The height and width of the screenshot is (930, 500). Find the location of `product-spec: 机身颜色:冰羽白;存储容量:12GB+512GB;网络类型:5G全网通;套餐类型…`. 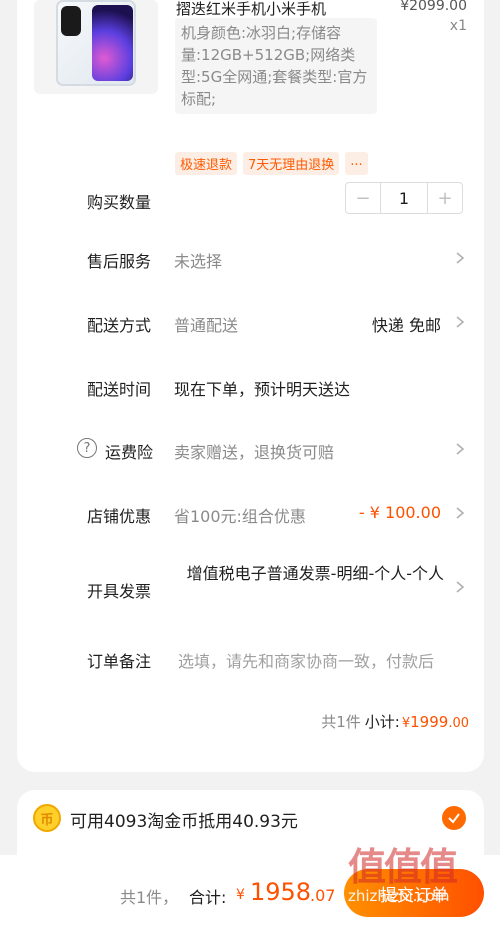

product-spec: 机身颜色:冰羽白;存储容量:12GB+512GB;网络类型:5G全网通;套餐类型… is located at coordinates (276, 66).